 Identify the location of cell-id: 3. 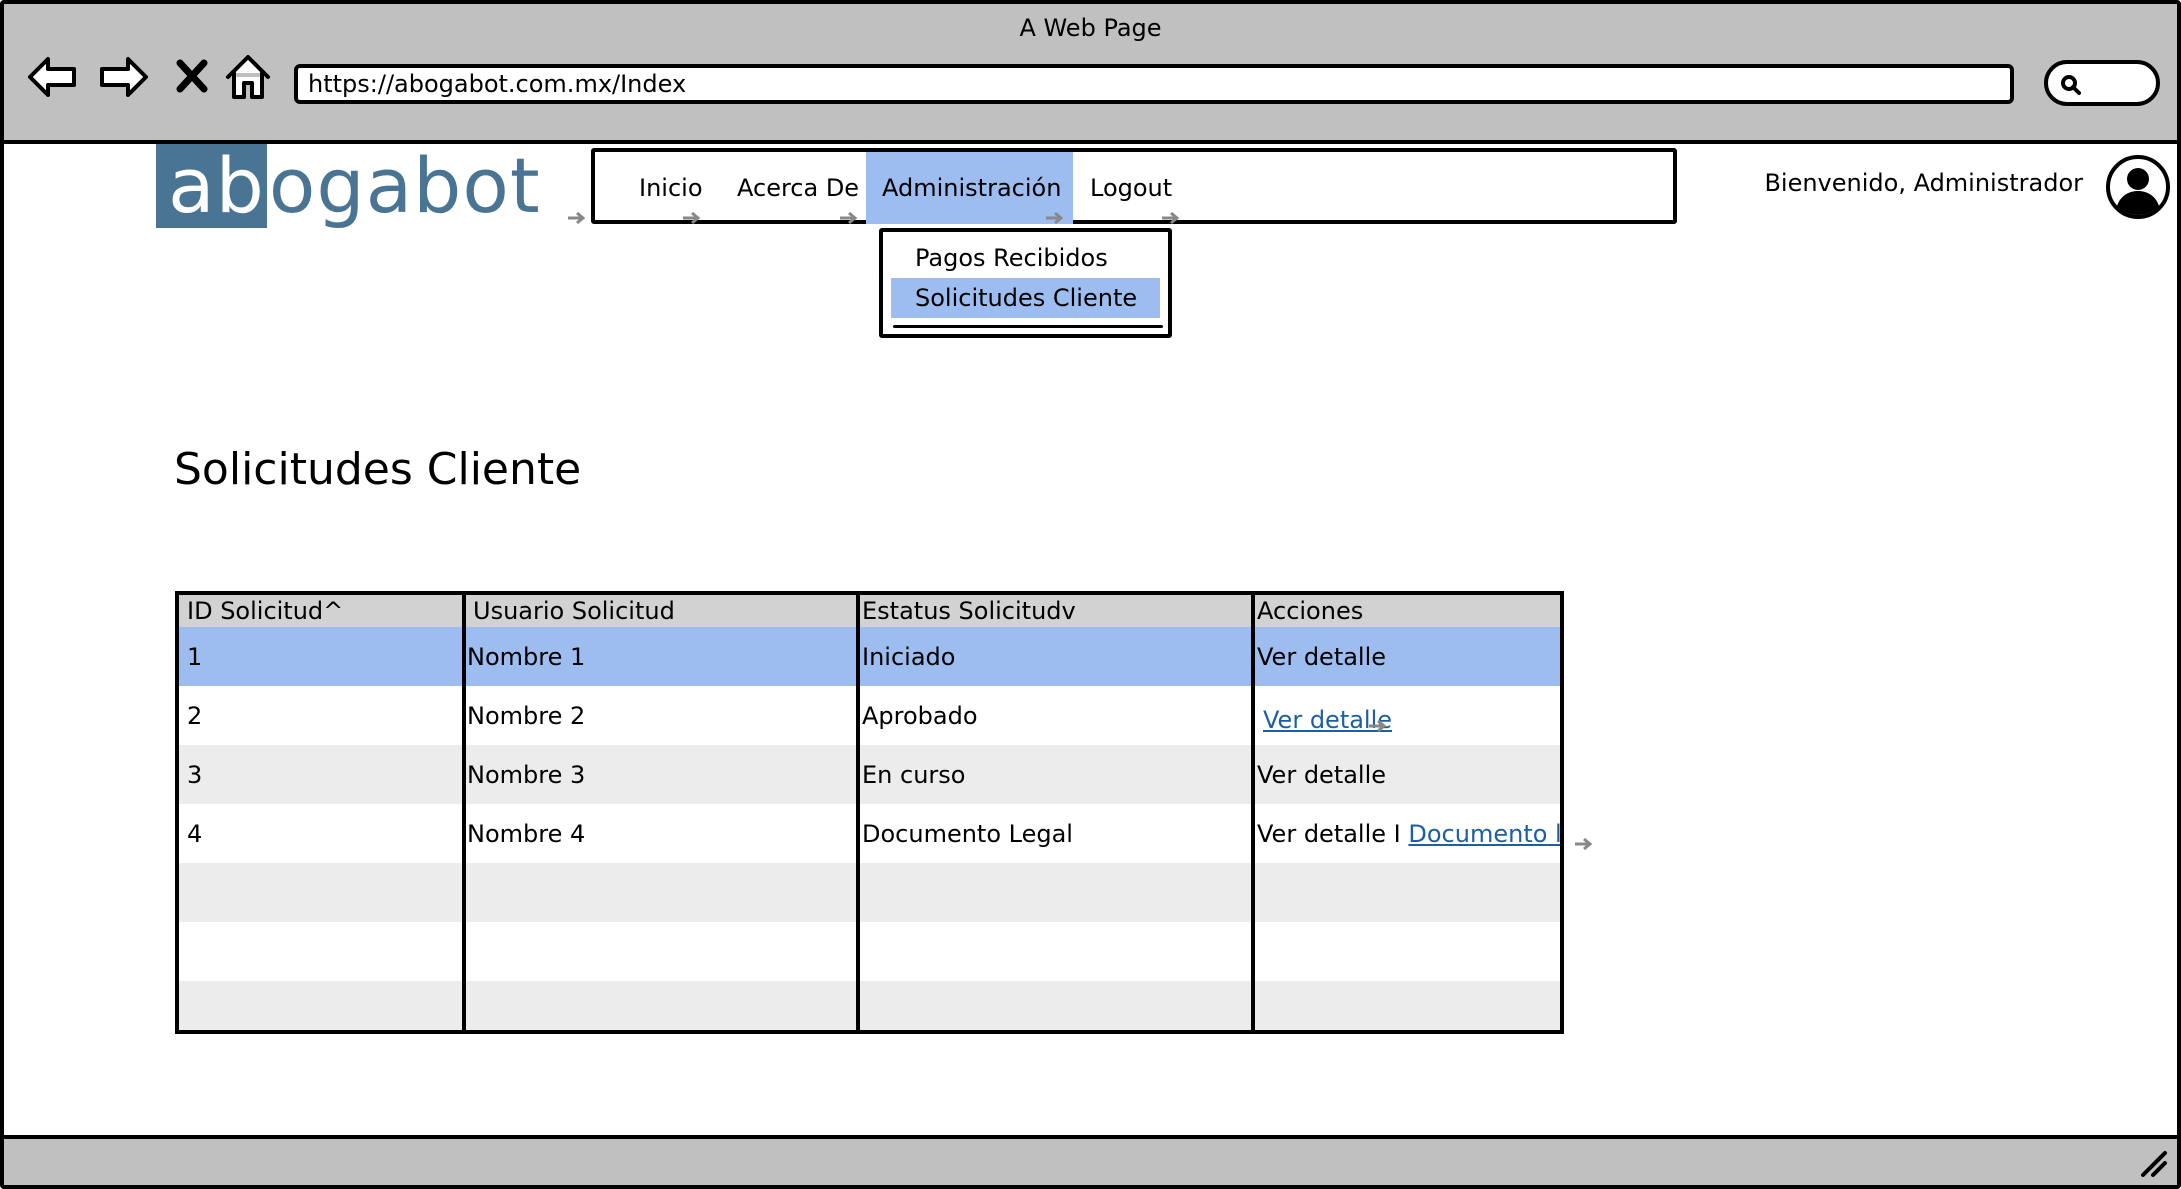
(195, 774).